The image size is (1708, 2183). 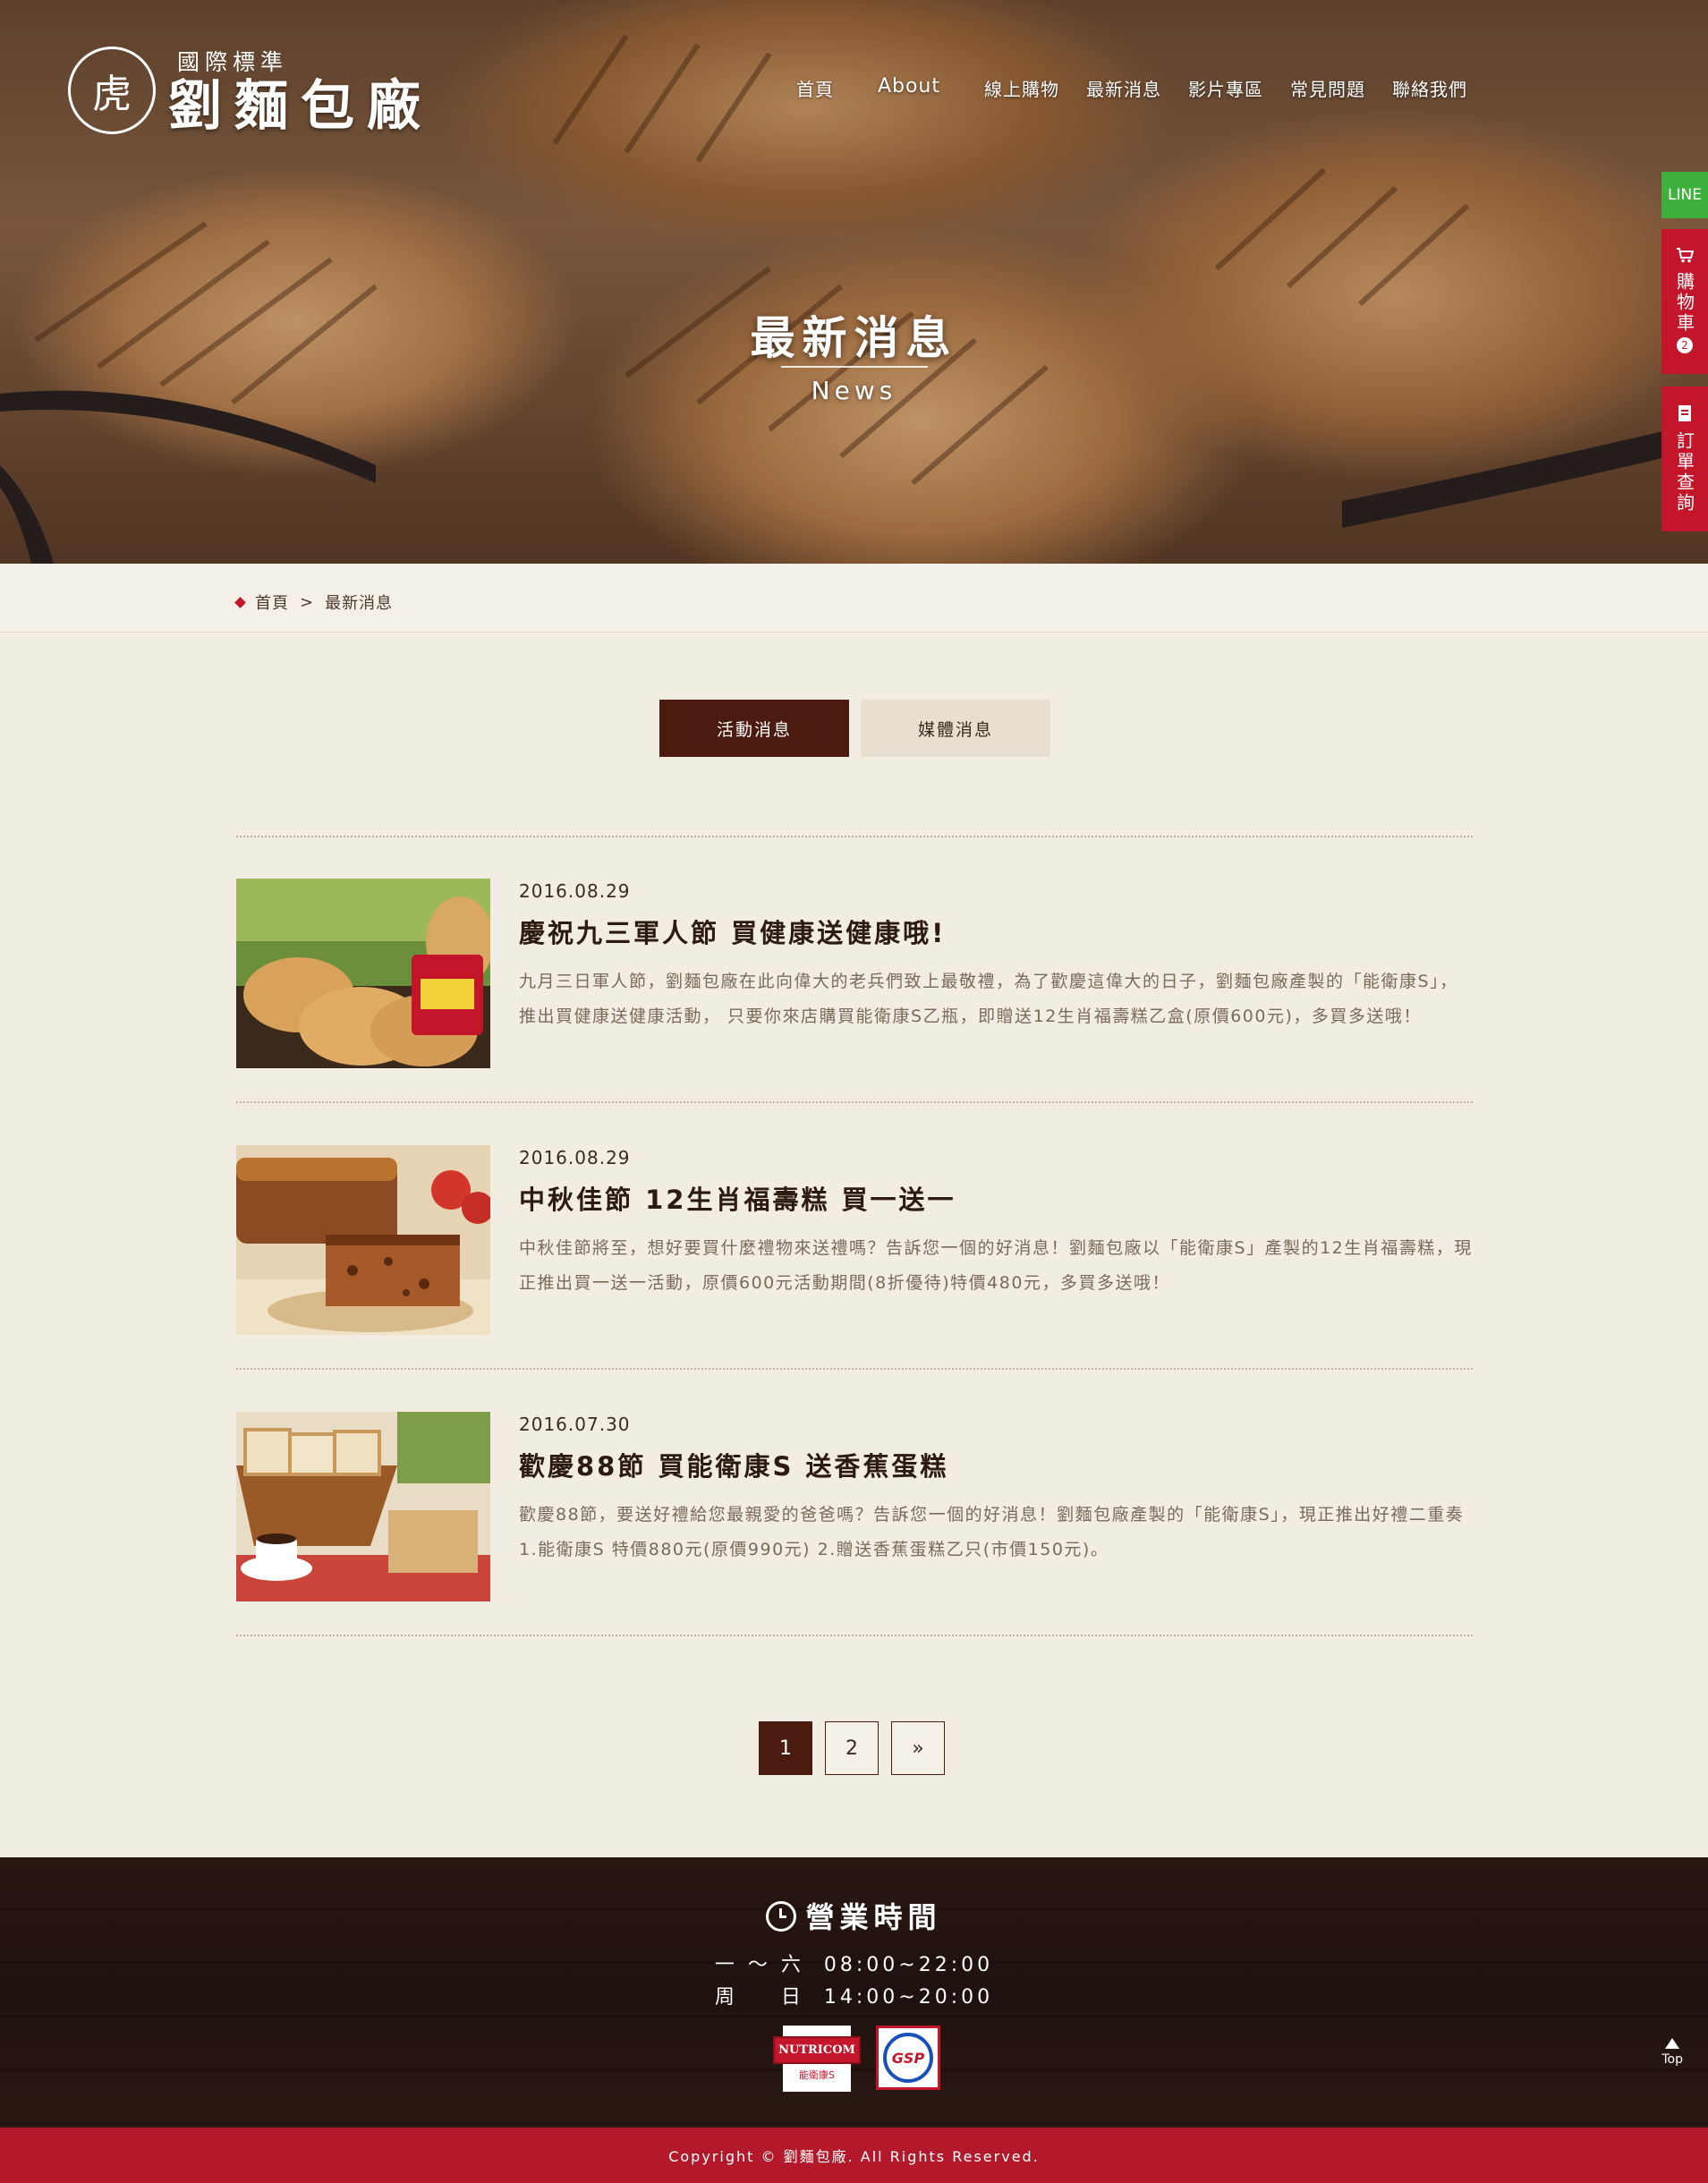 What do you see at coordinates (737, 1198) in the screenshot?
I see `news-title: 中秋佳節 12生肖福壽糕 買一送一` at bounding box center [737, 1198].